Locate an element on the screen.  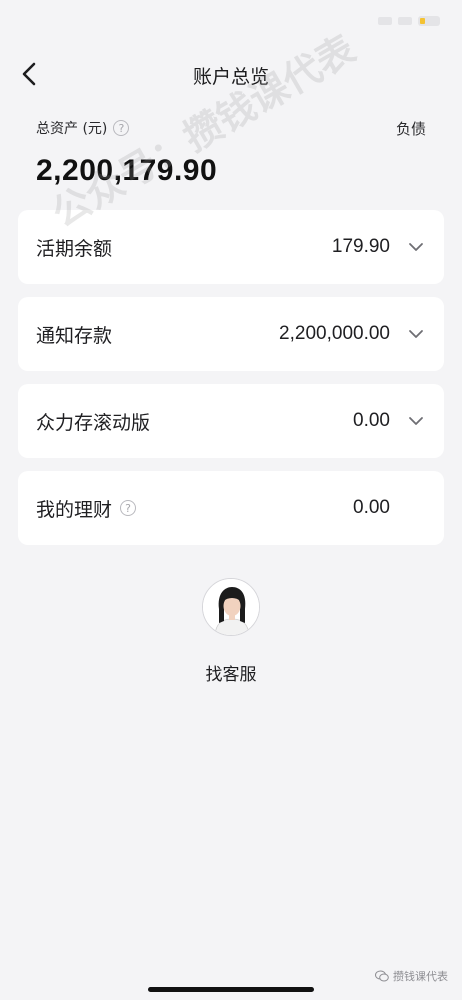
account-value: 179.90 is located at coordinates (360, 246).